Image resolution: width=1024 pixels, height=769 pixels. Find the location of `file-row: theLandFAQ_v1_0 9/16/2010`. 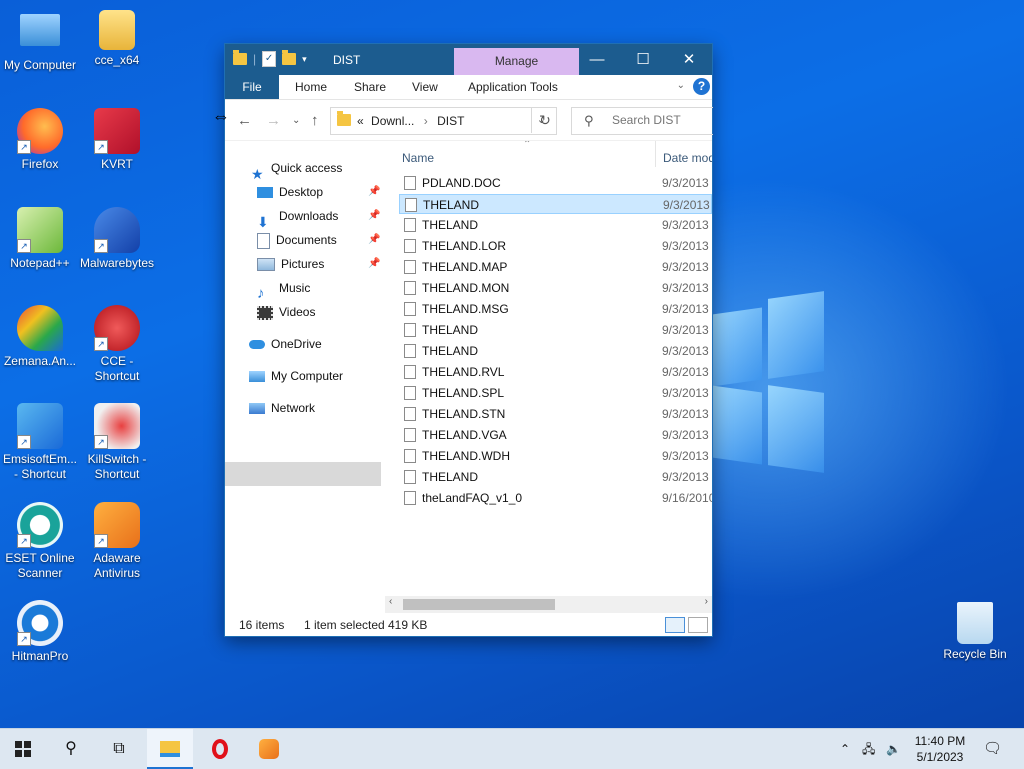

file-row: theLandFAQ_v1_0 9/16/2010 is located at coordinates (555, 498).